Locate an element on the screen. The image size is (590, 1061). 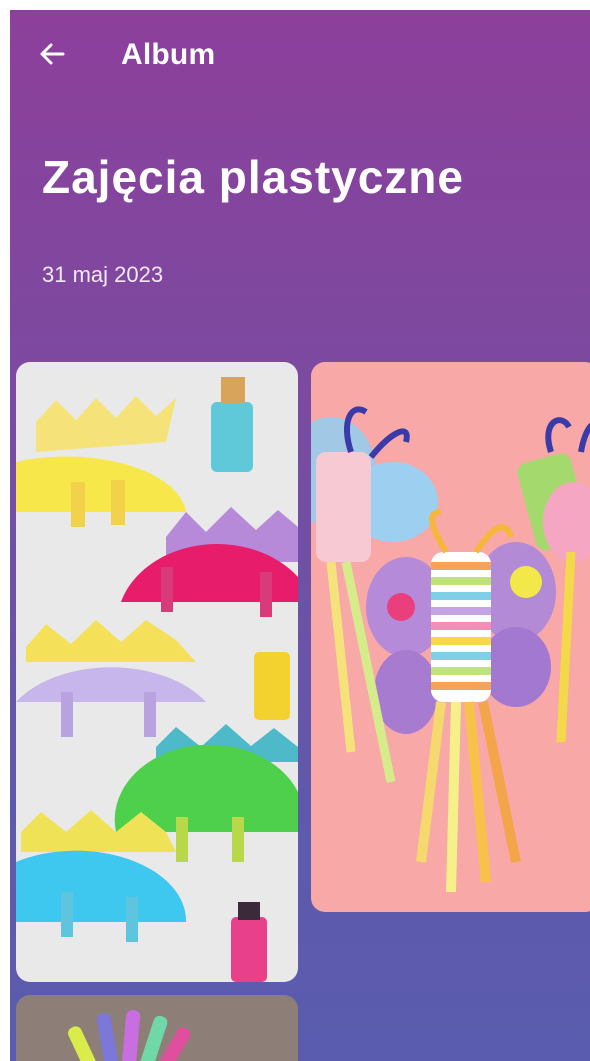
back-button is located at coordinates (52, 54).